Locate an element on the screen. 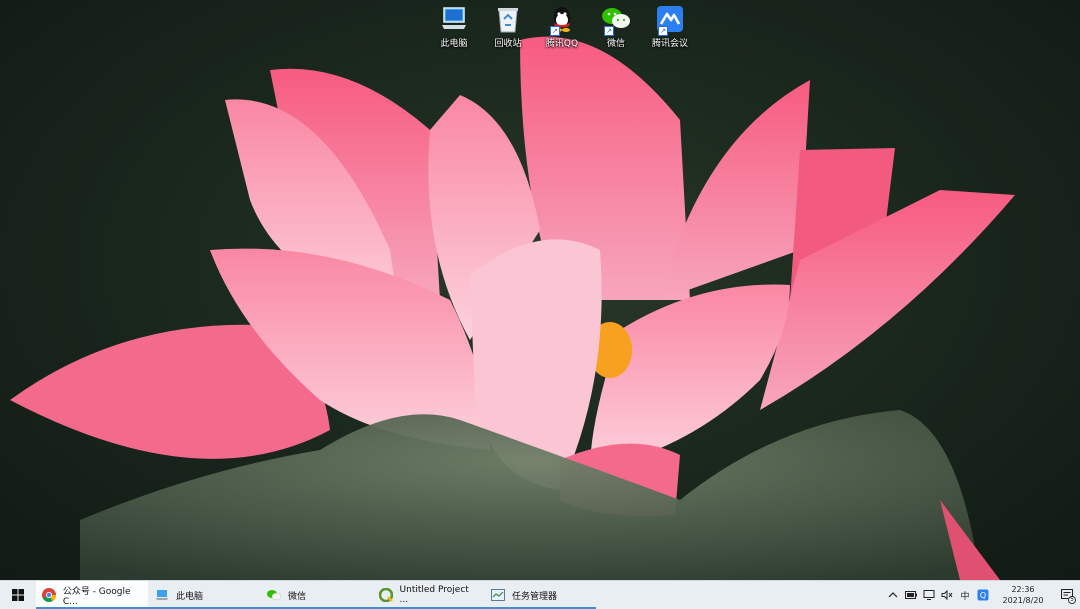 This screenshot has width=1080, height=609. qq-tray-icon: Q is located at coordinates (983, 595).